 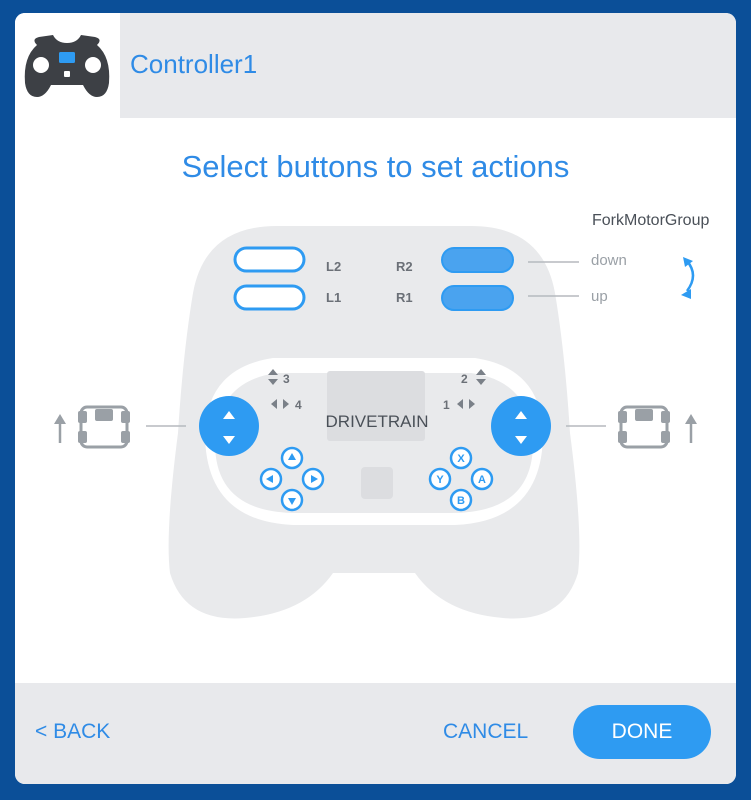 I want to click on center-label: DRIVETRAIN, so click(x=377, y=421).